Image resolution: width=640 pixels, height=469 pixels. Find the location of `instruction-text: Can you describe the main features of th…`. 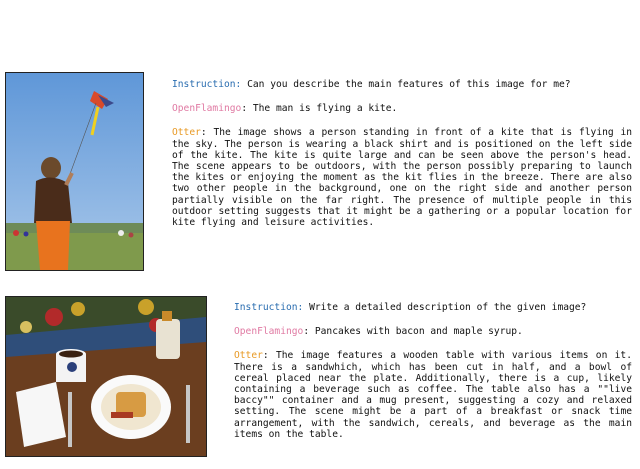

instruction-text: Can you describe the main features of th… is located at coordinates (406, 84).